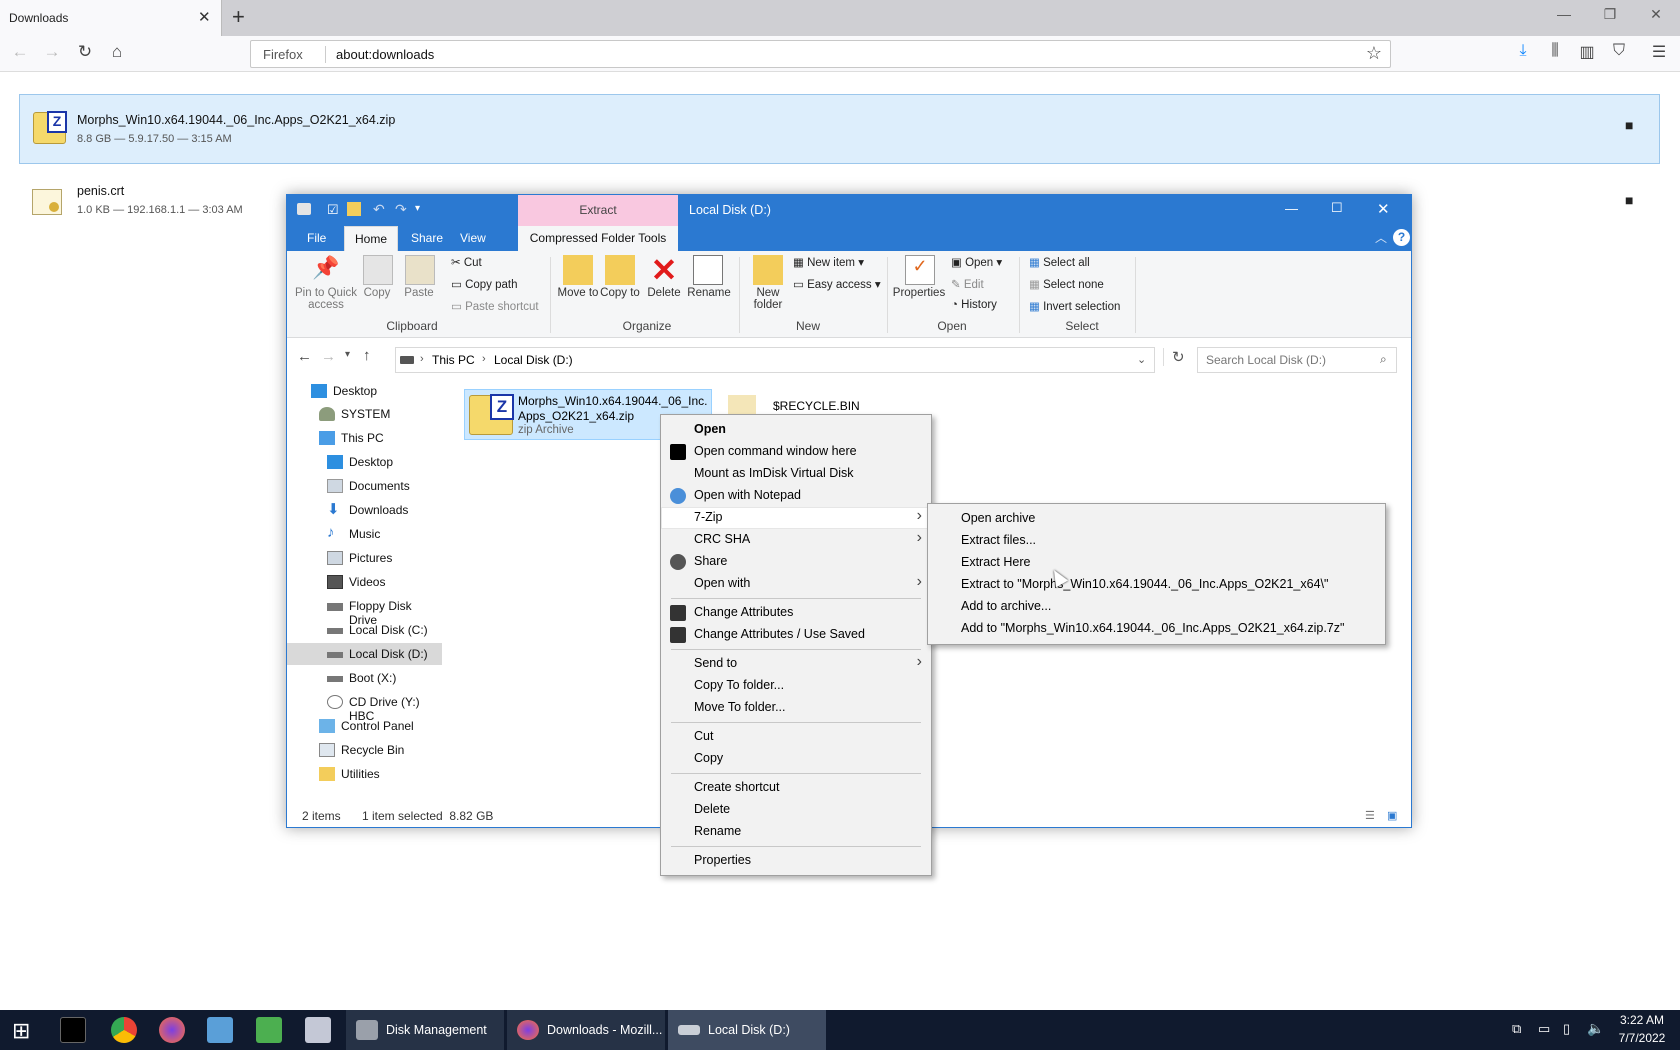  Describe the element at coordinates (316, 238) in the screenshot. I see `tab-file: File` at that location.